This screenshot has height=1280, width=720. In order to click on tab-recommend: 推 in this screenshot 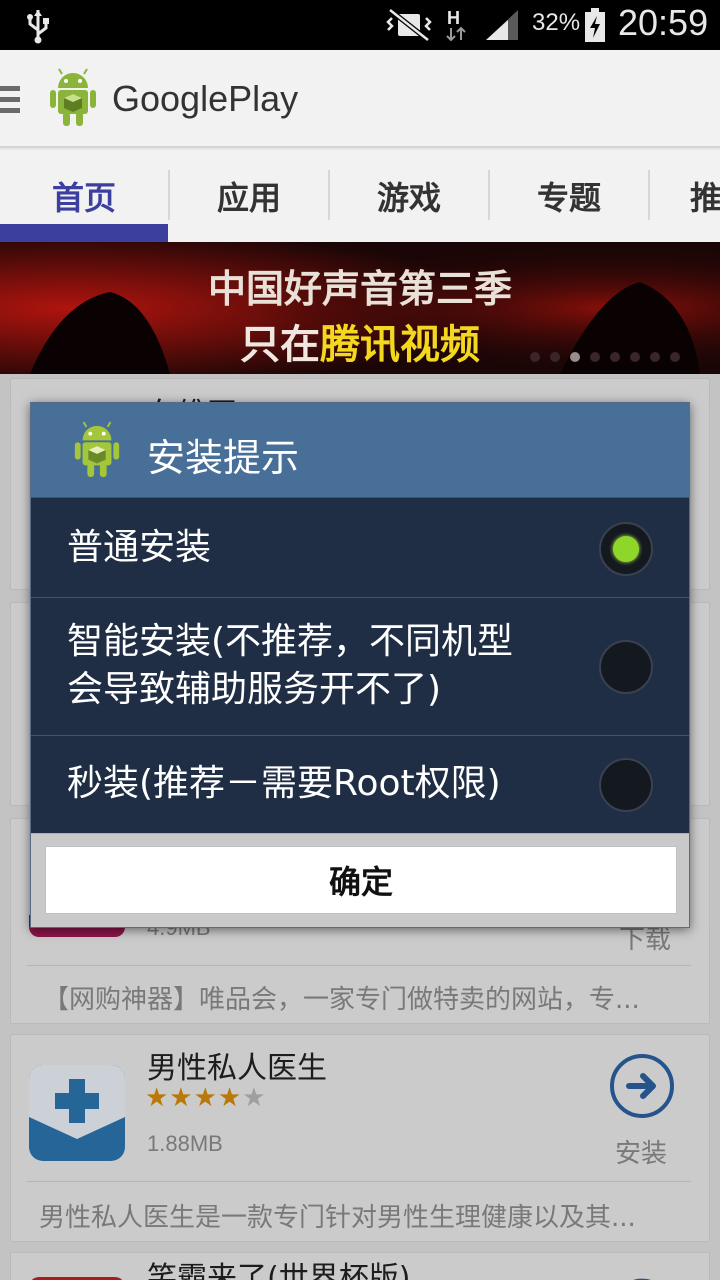, I will do `click(705, 196)`.